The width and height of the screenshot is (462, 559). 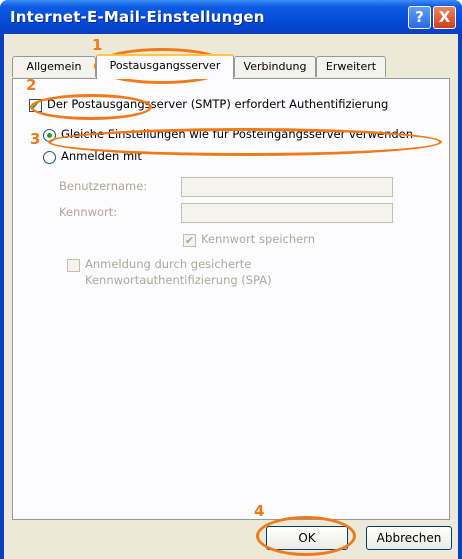 I want to click on annotation-number-3: 3, so click(x=35, y=139).